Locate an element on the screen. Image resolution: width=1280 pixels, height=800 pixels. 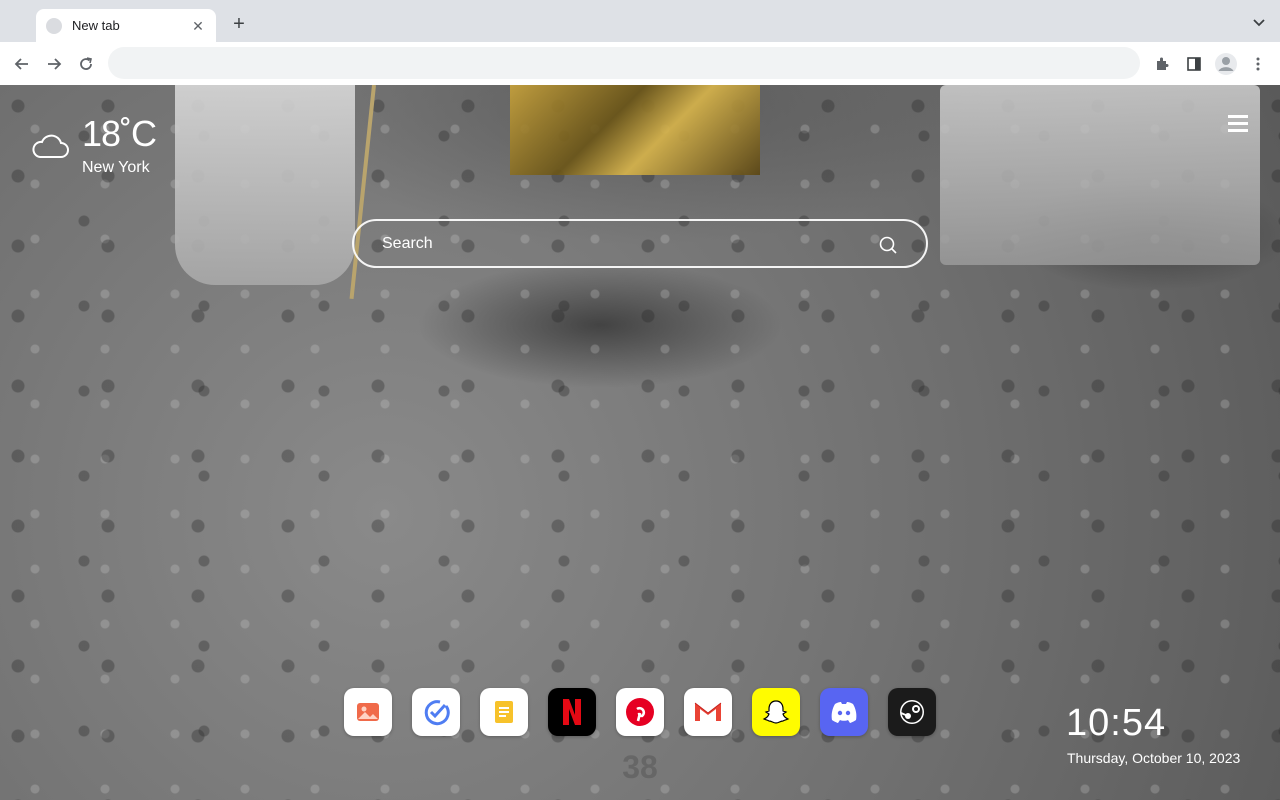
app-steam-icon is located at coordinates (912, 712).